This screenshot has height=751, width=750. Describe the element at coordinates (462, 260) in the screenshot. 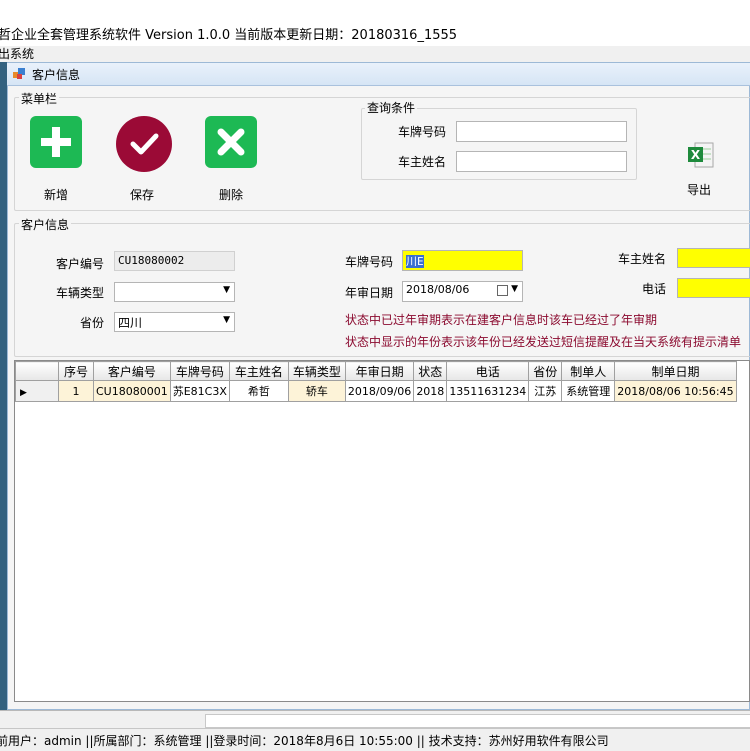

I see `plate-input: 川E` at that location.